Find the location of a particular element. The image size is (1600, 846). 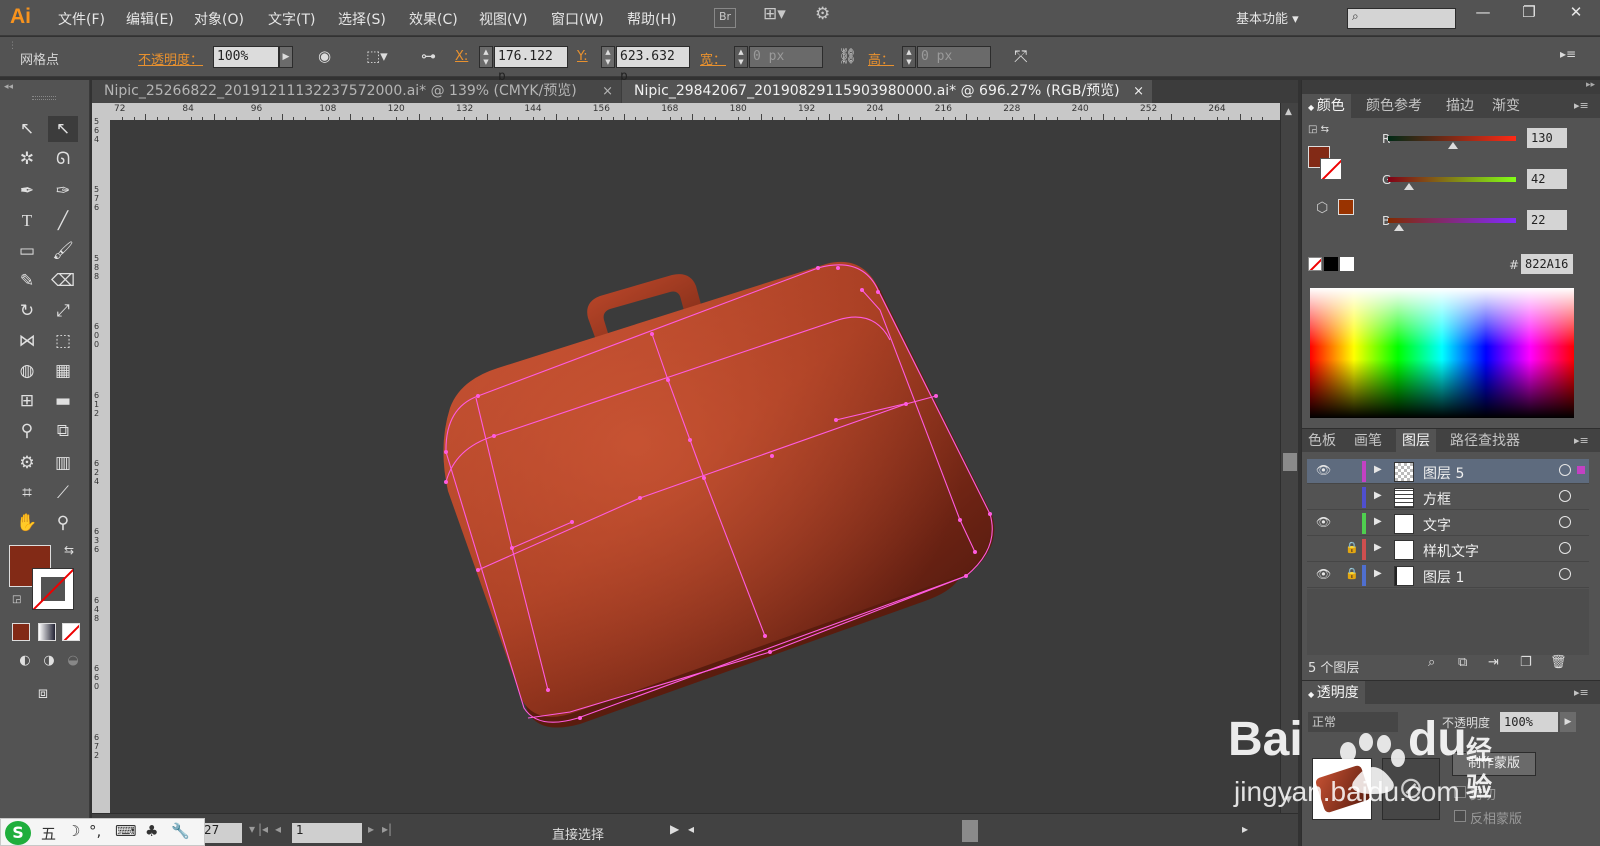

b-slider-thumb is located at coordinates (1399, 227).